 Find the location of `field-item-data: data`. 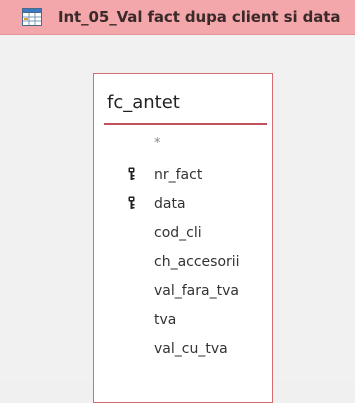

field-item-data: data is located at coordinates (183, 204).